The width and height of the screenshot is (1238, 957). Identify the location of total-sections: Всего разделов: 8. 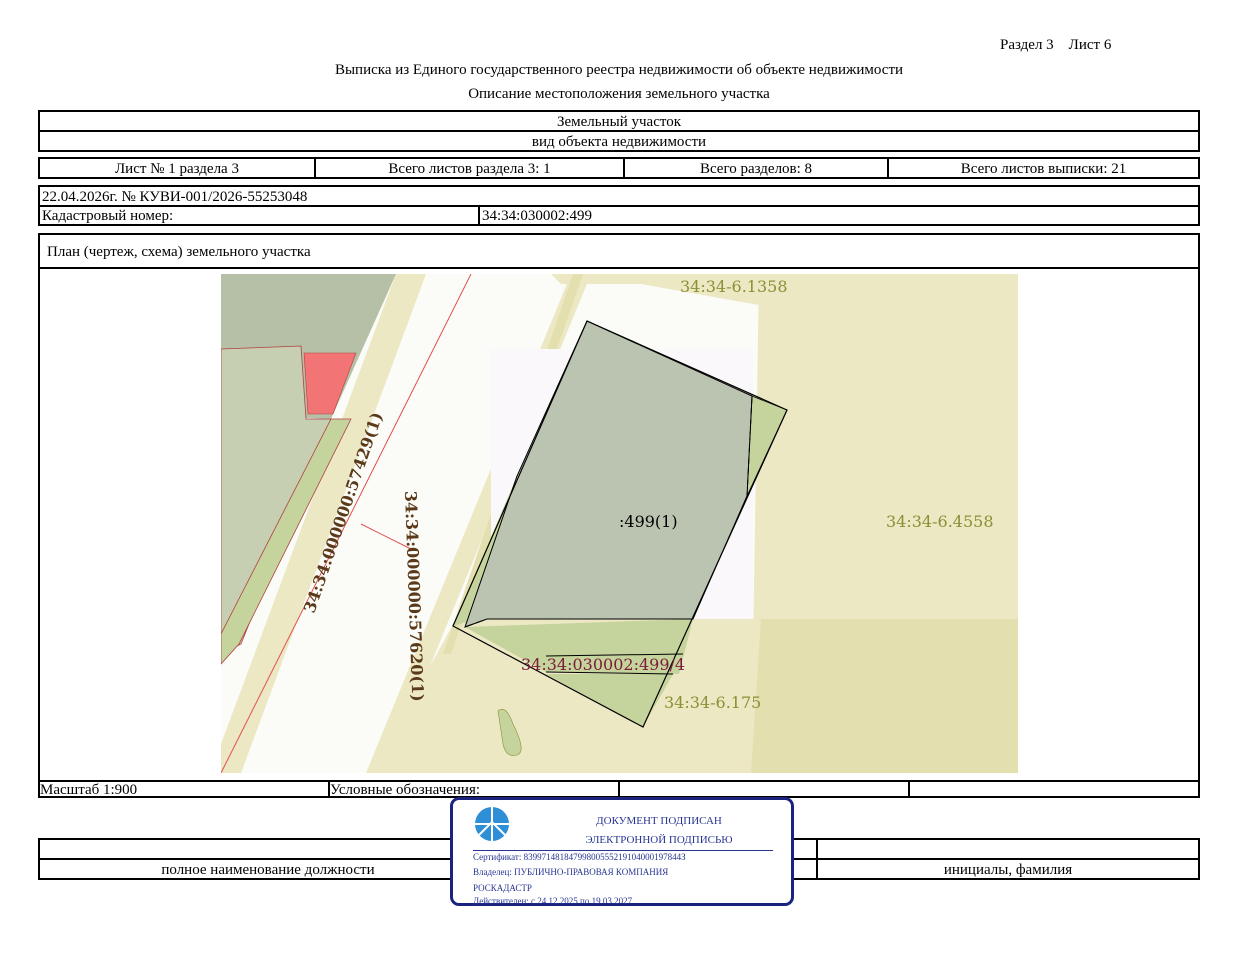
(756, 169).